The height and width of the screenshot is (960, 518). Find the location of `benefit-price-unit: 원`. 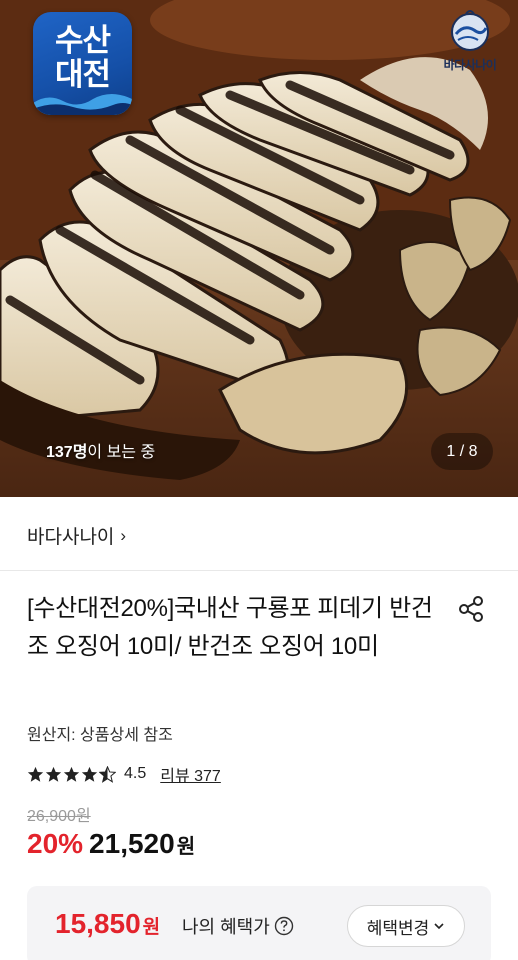

benefit-price-unit: 원 is located at coordinates (151, 927).